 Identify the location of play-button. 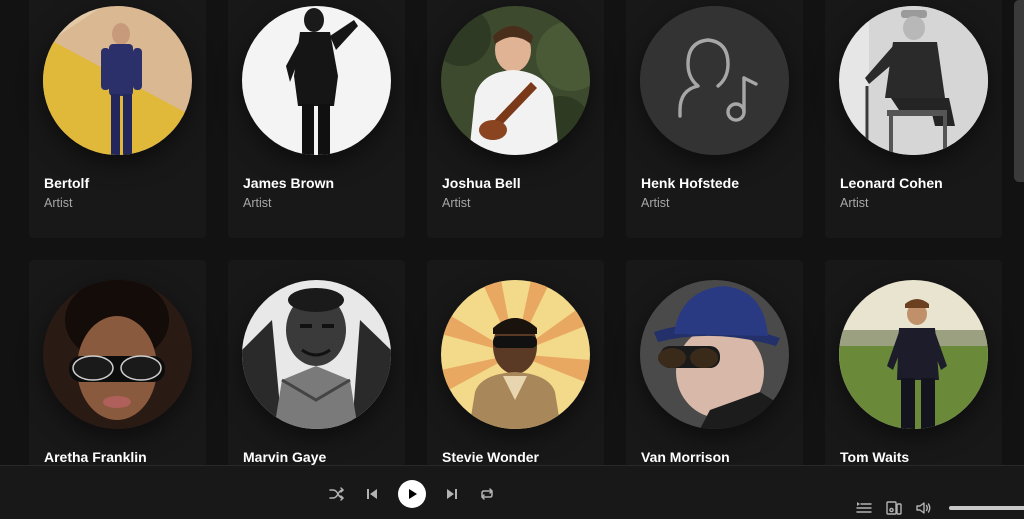
(412, 494).